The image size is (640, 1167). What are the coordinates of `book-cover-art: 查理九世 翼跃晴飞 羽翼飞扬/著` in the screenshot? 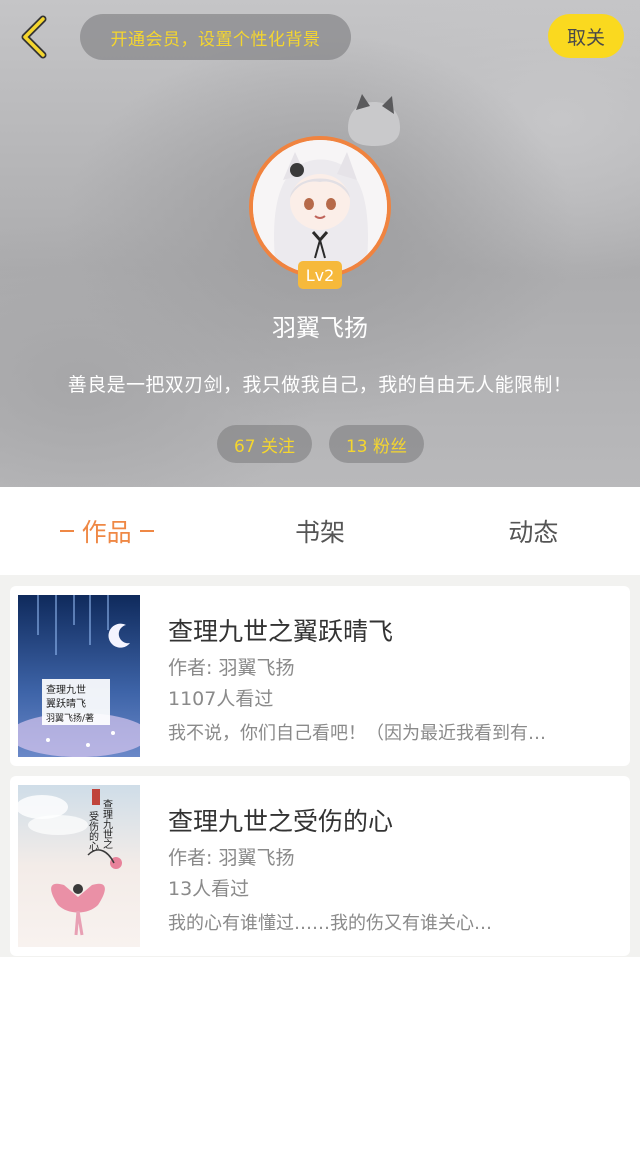 It's located at (79, 676).